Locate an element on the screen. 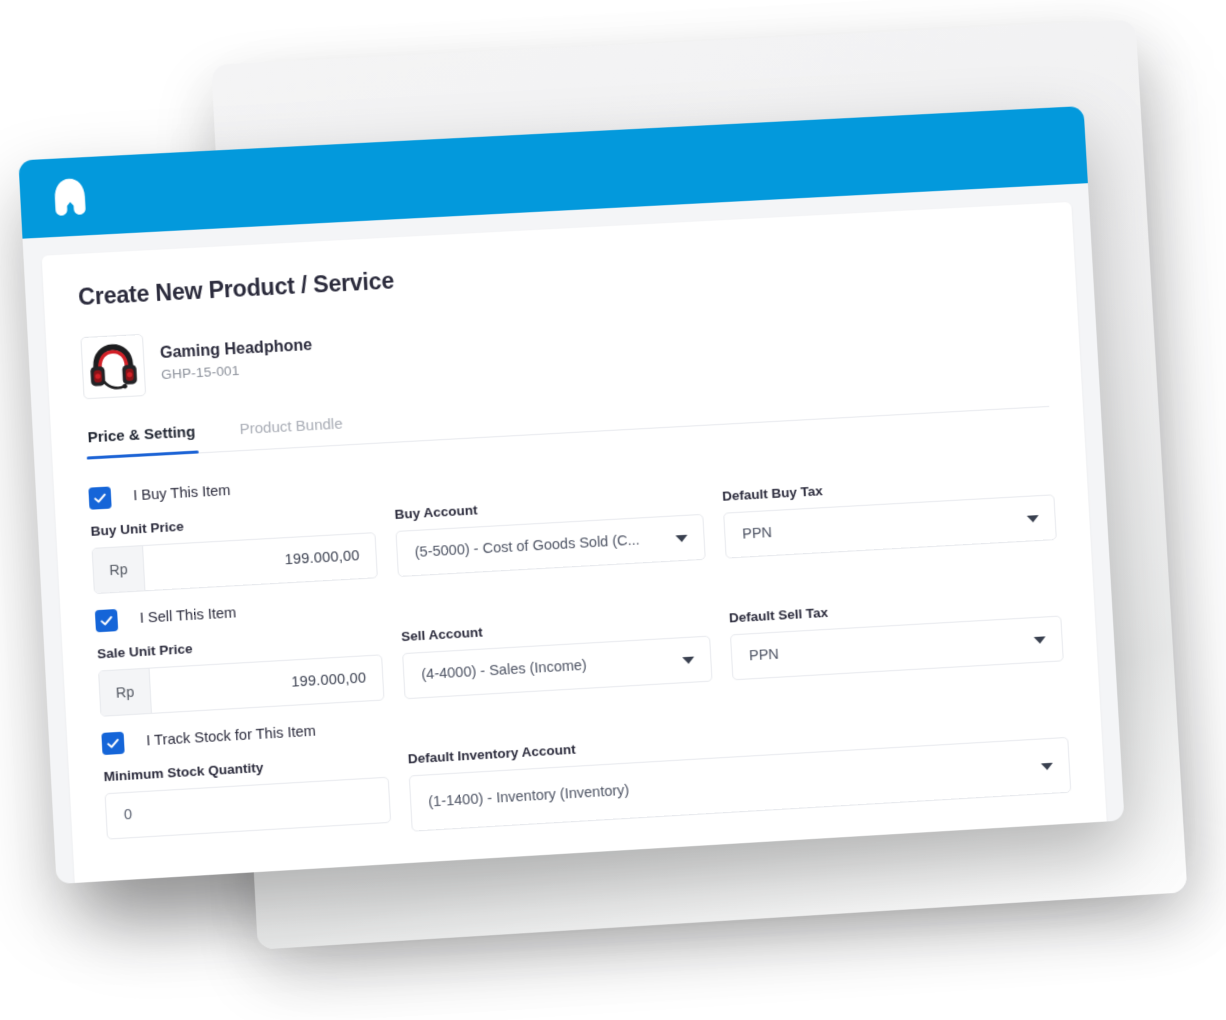 Image resolution: width=1226 pixels, height=1020 pixels. sale-currency-prefix: Rp is located at coordinates (125, 692).